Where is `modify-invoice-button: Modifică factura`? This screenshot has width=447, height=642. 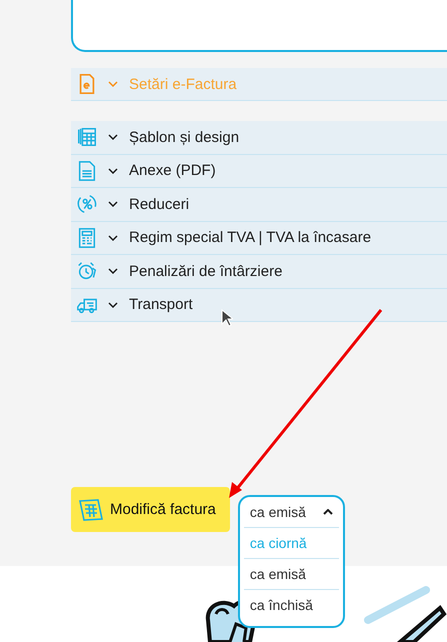
modify-invoice-button: Modifică factura is located at coordinates (150, 509).